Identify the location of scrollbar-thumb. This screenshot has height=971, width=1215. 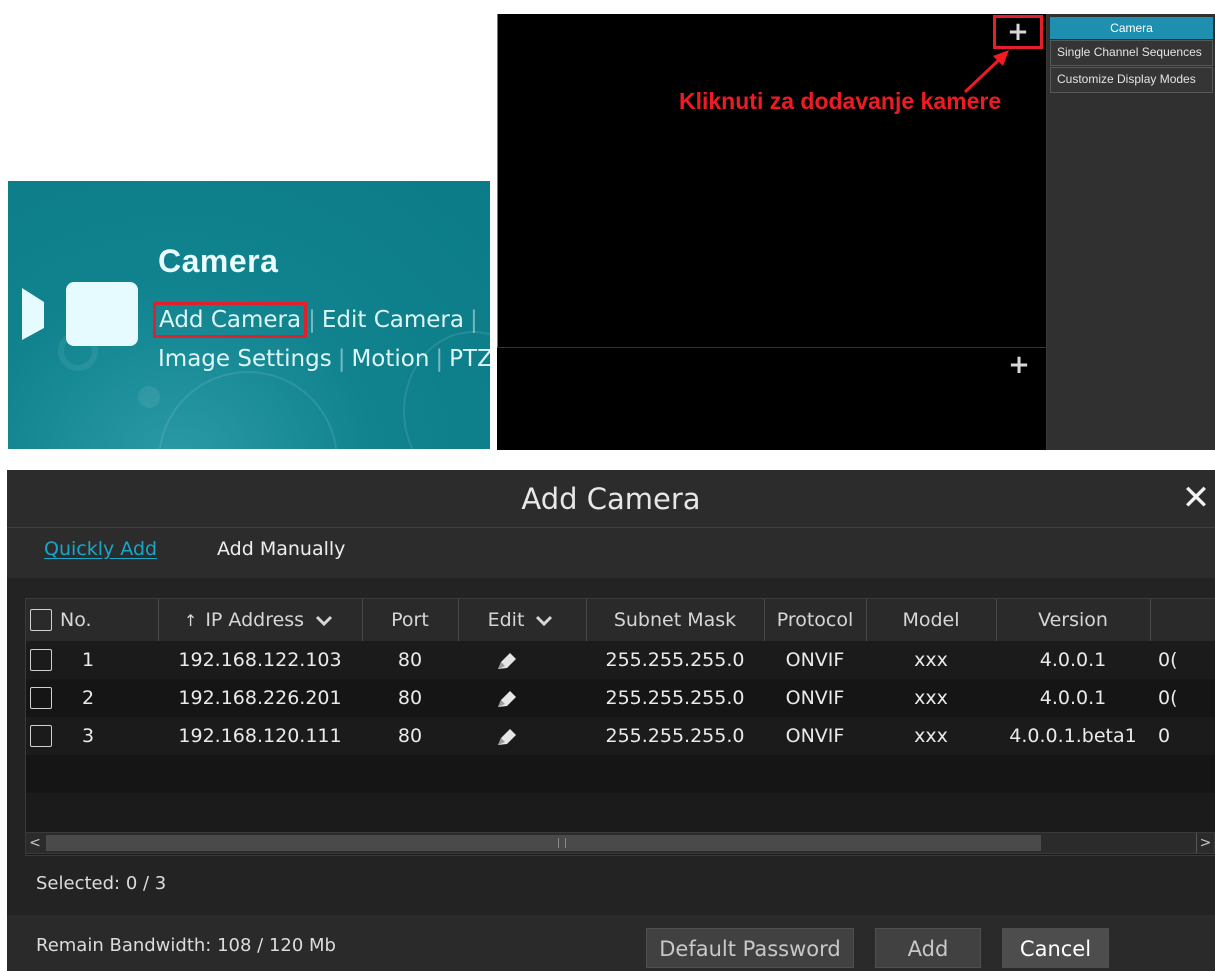
(543, 843).